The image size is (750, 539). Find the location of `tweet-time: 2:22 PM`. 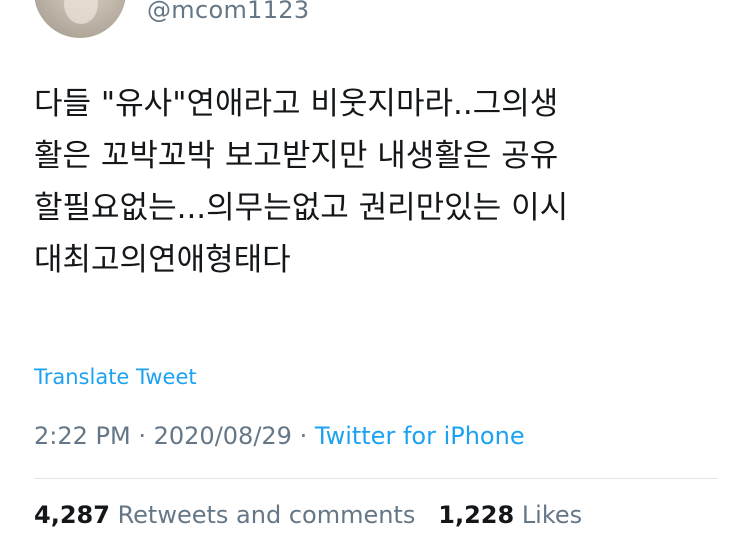

tweet-time: 2:22 PM is located at coordinates (82, 436).